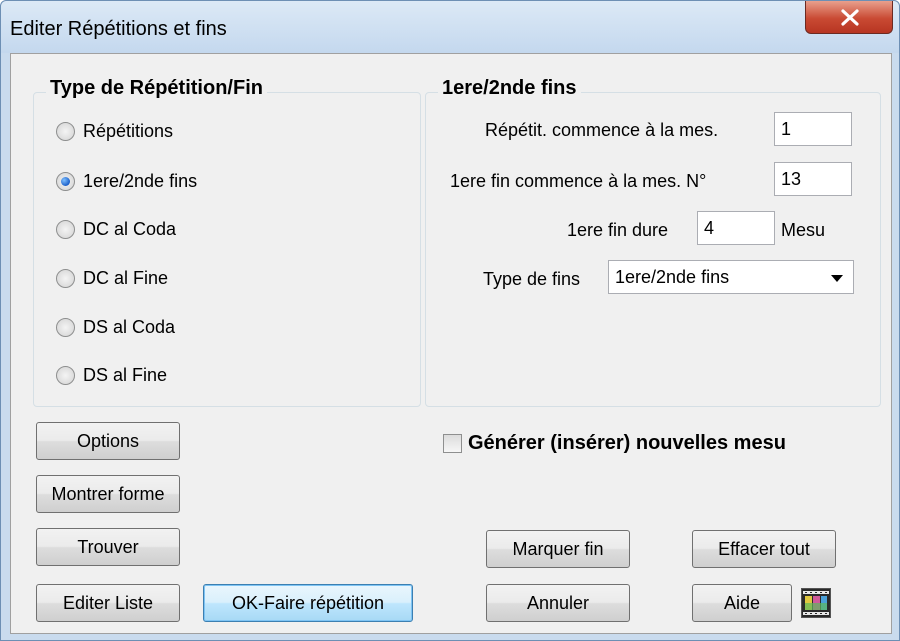 This screenshot has height=641, width=900. Describe the element at coordinates (578, 181) in the screenshot. I see `first-ending-start-label: 1ere fin commence à la mes. N°` at that location.